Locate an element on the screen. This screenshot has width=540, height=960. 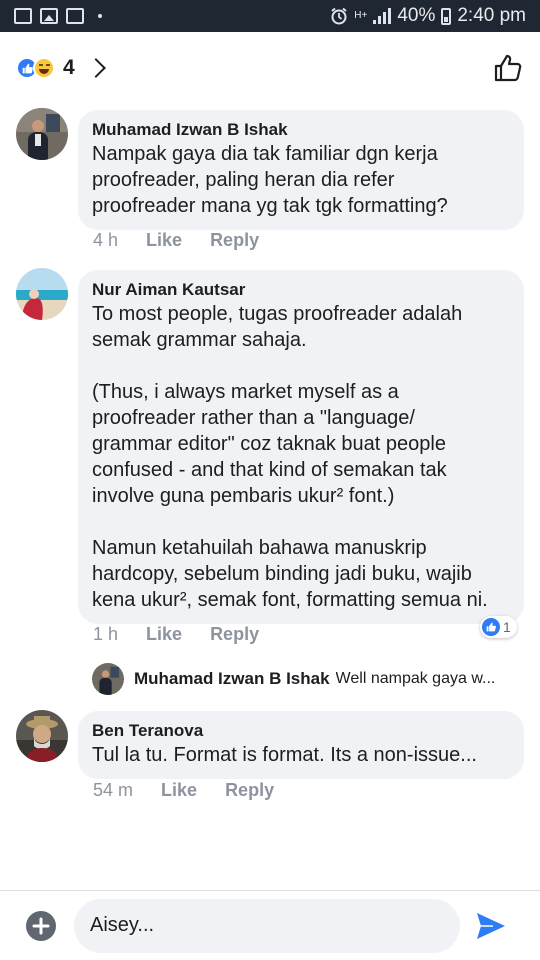
battery-icon is located at coordinates (446, 16).